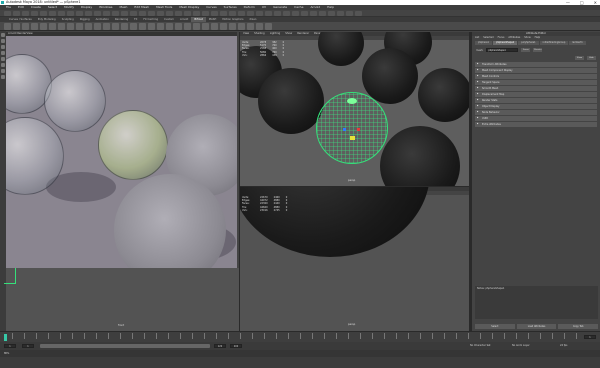 This screenshot has height=368, width=600. I want to click on ae-section-header: Transform Attributes, so click(536, 64).